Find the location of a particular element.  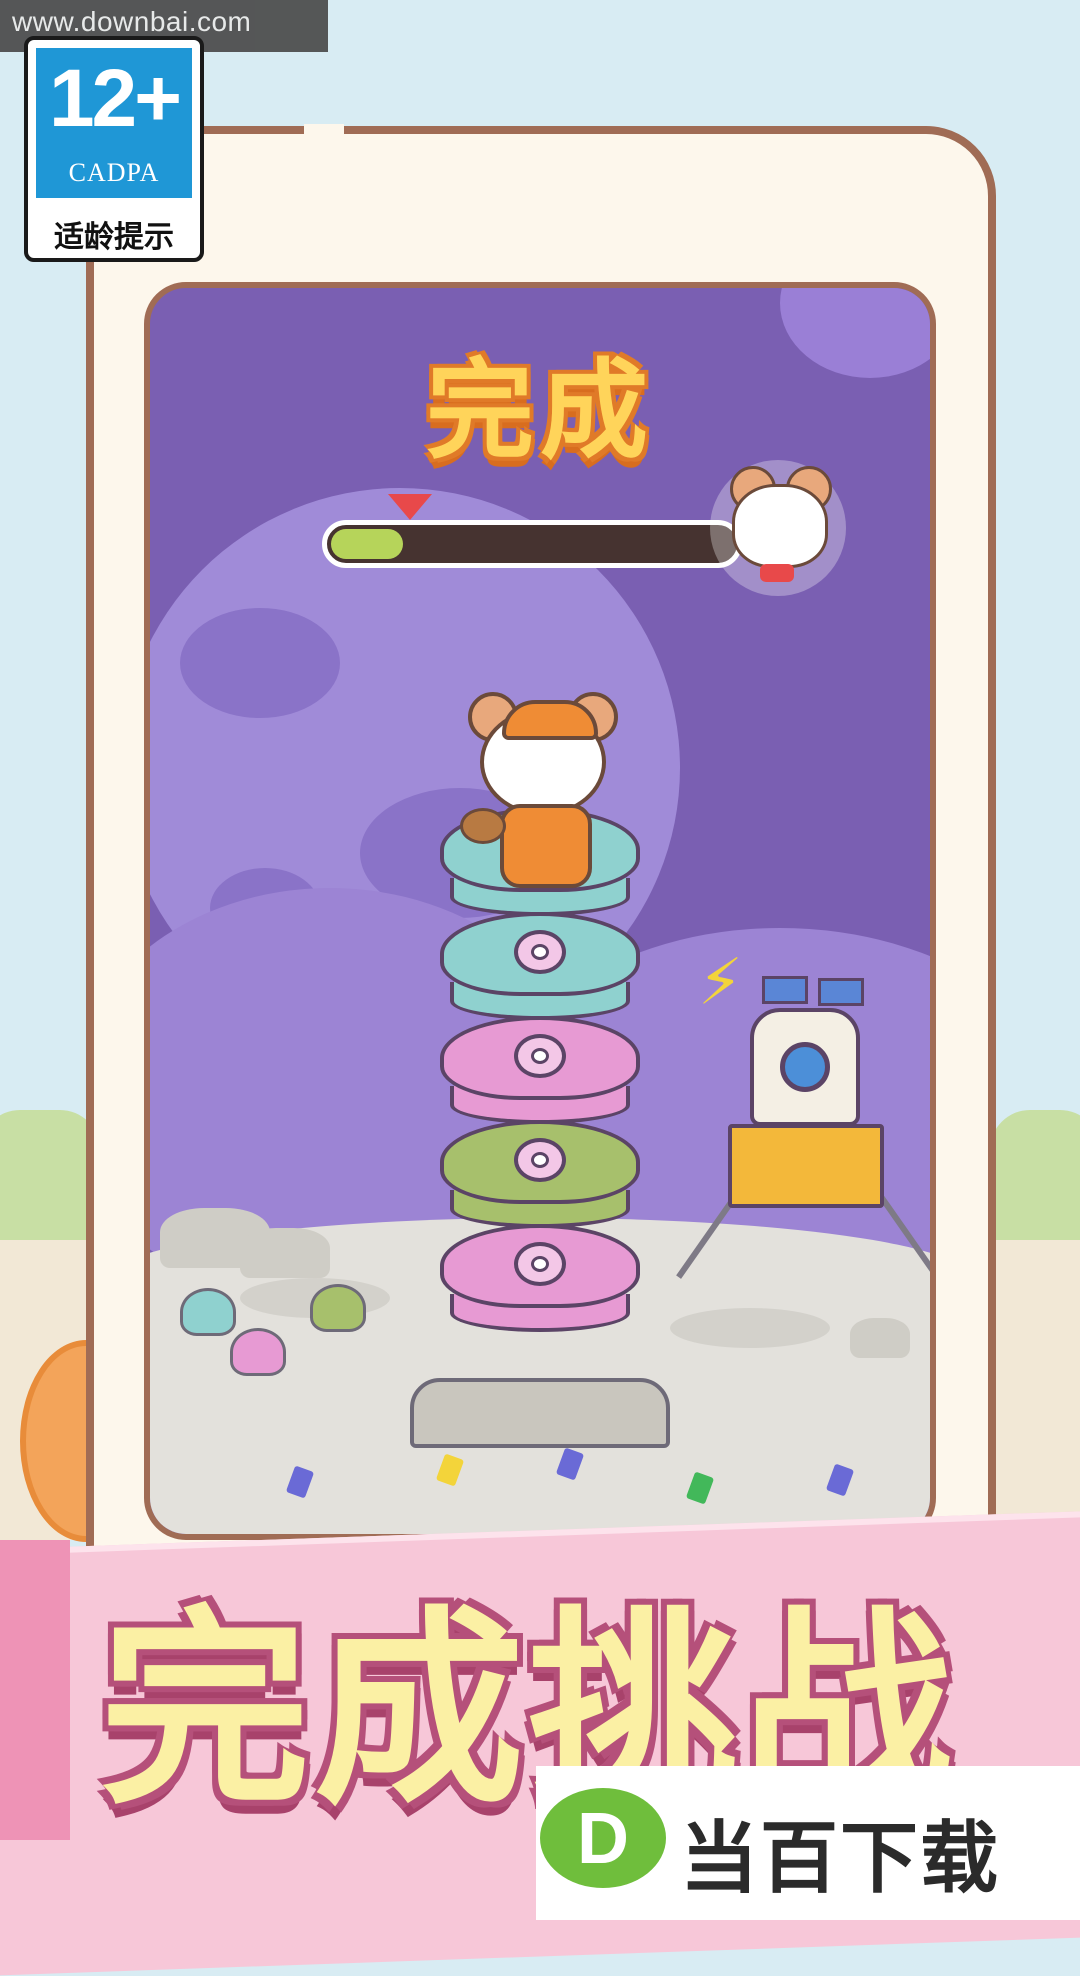

complete-title: 完成 is located at coordinates (539, 411).